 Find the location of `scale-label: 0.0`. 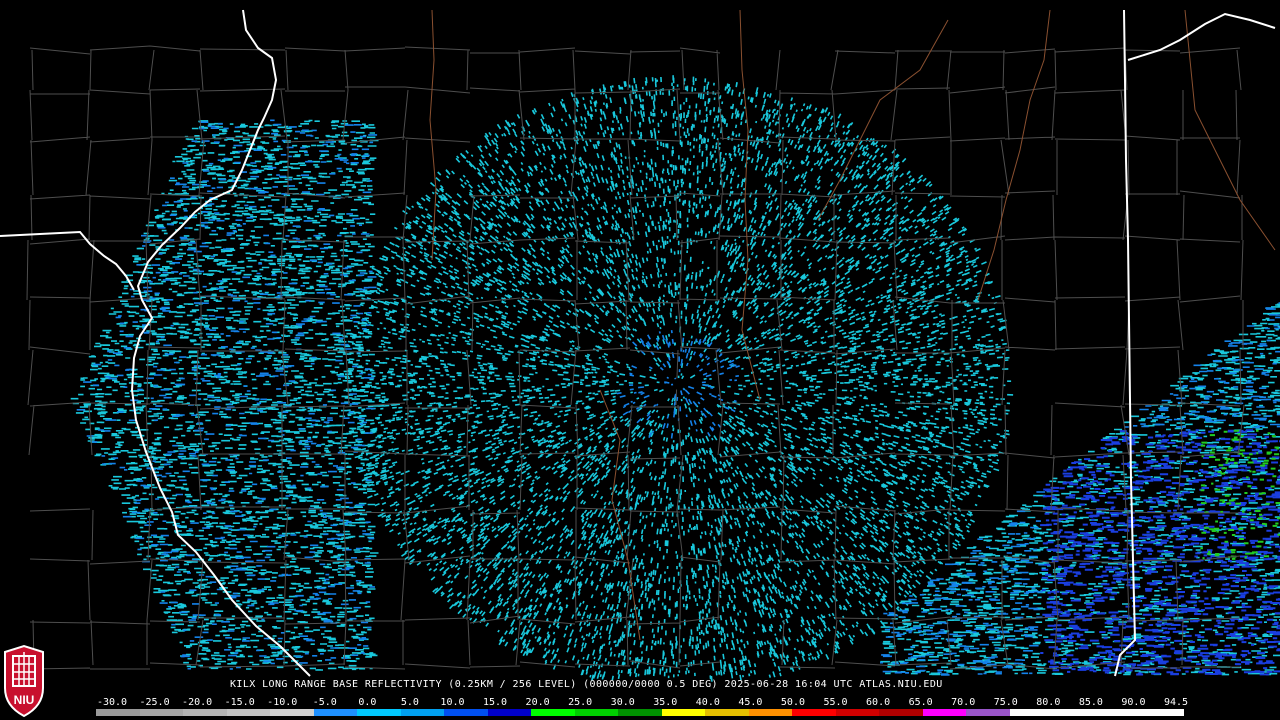

scale-label: 0.0 is located at coordinates (367, 702).